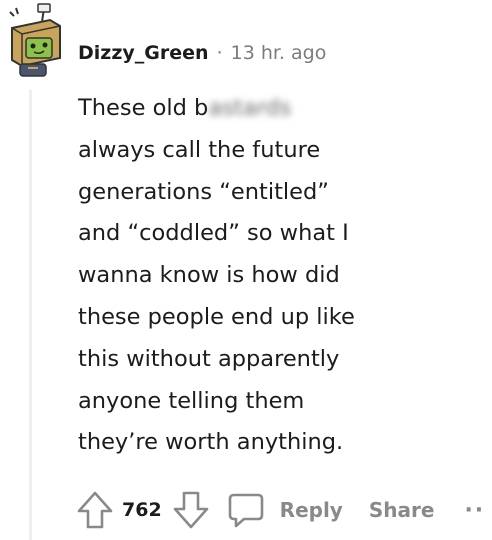  Describe the element at coordinates (311, 510) in the screenshot. I see `reply-label: Reply` at that location.